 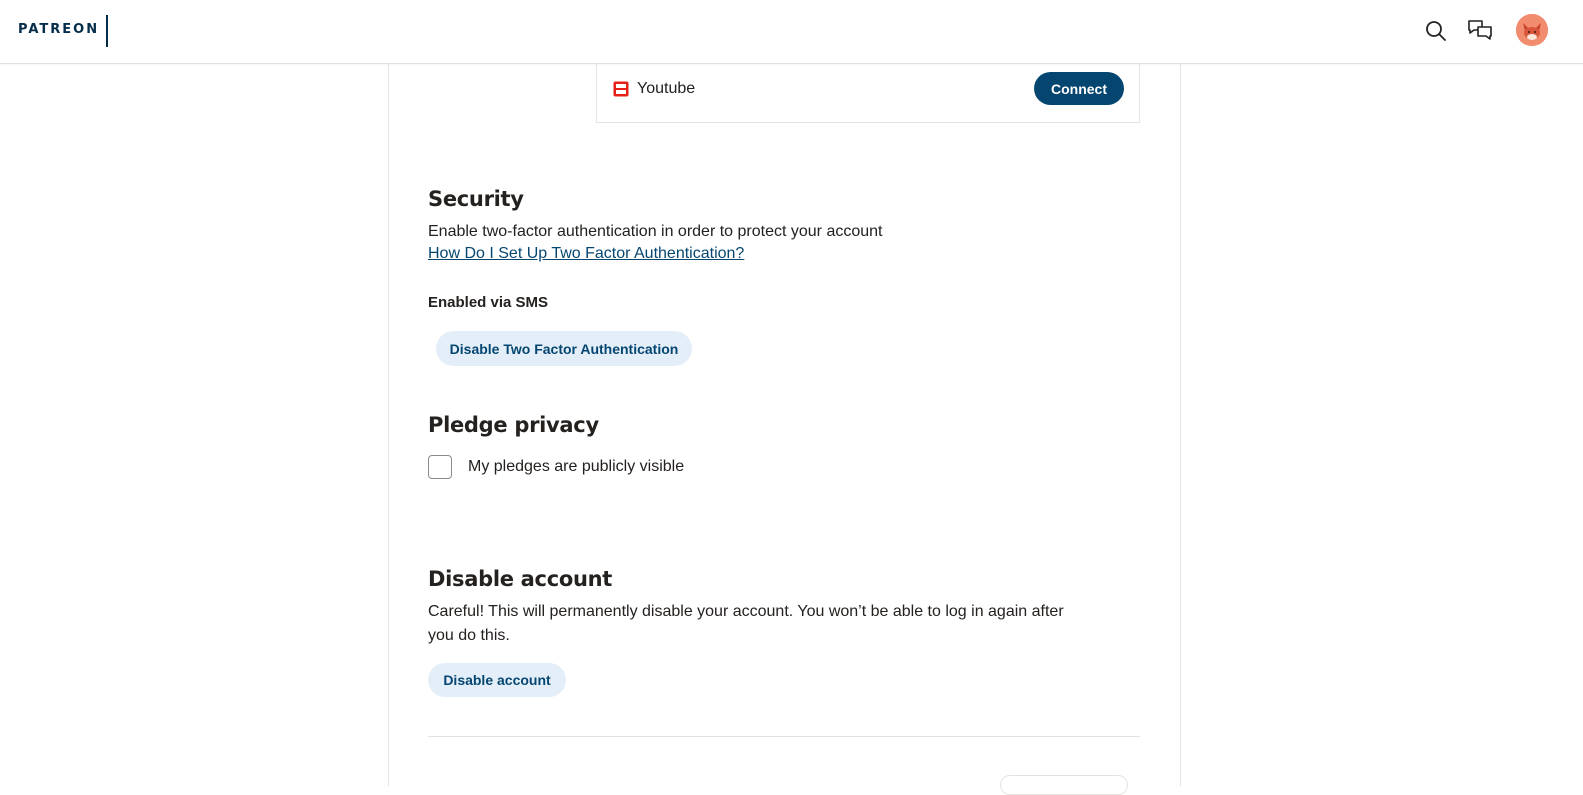 I want to click on disable-account-button: Disable account, so click(x=497, y=680).